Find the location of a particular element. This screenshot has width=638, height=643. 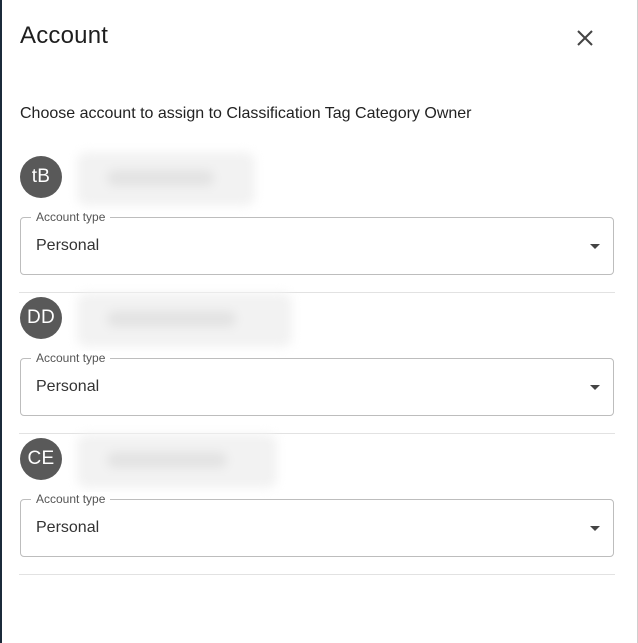

account-header: DD is located at coordinates (317, 321).